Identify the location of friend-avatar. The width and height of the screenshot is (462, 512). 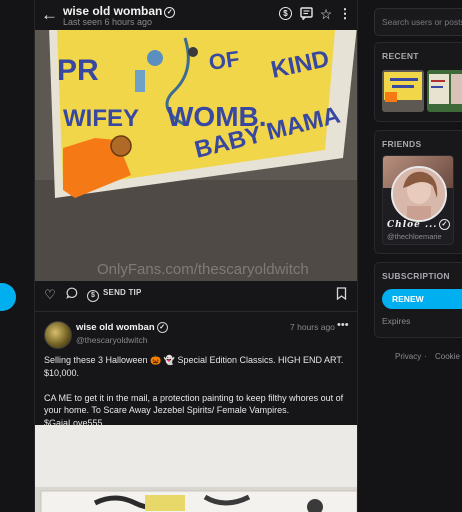
(419, 194).